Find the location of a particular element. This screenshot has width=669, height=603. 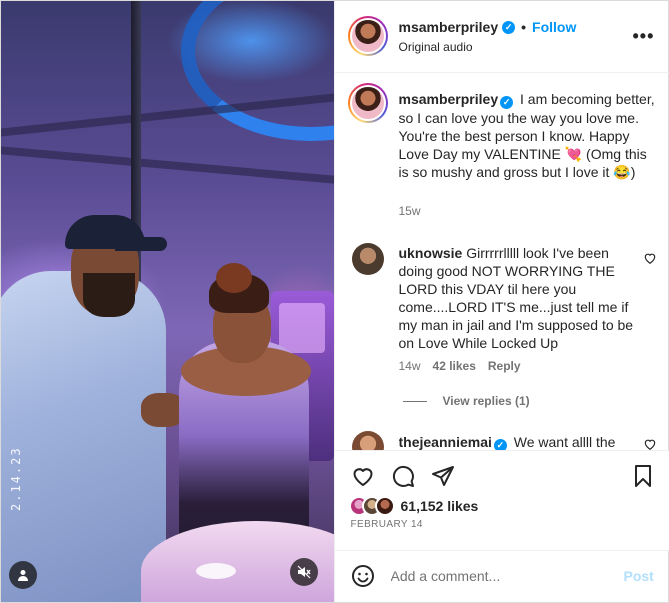

liked-by-avatars is located at coordinates (376, 506).